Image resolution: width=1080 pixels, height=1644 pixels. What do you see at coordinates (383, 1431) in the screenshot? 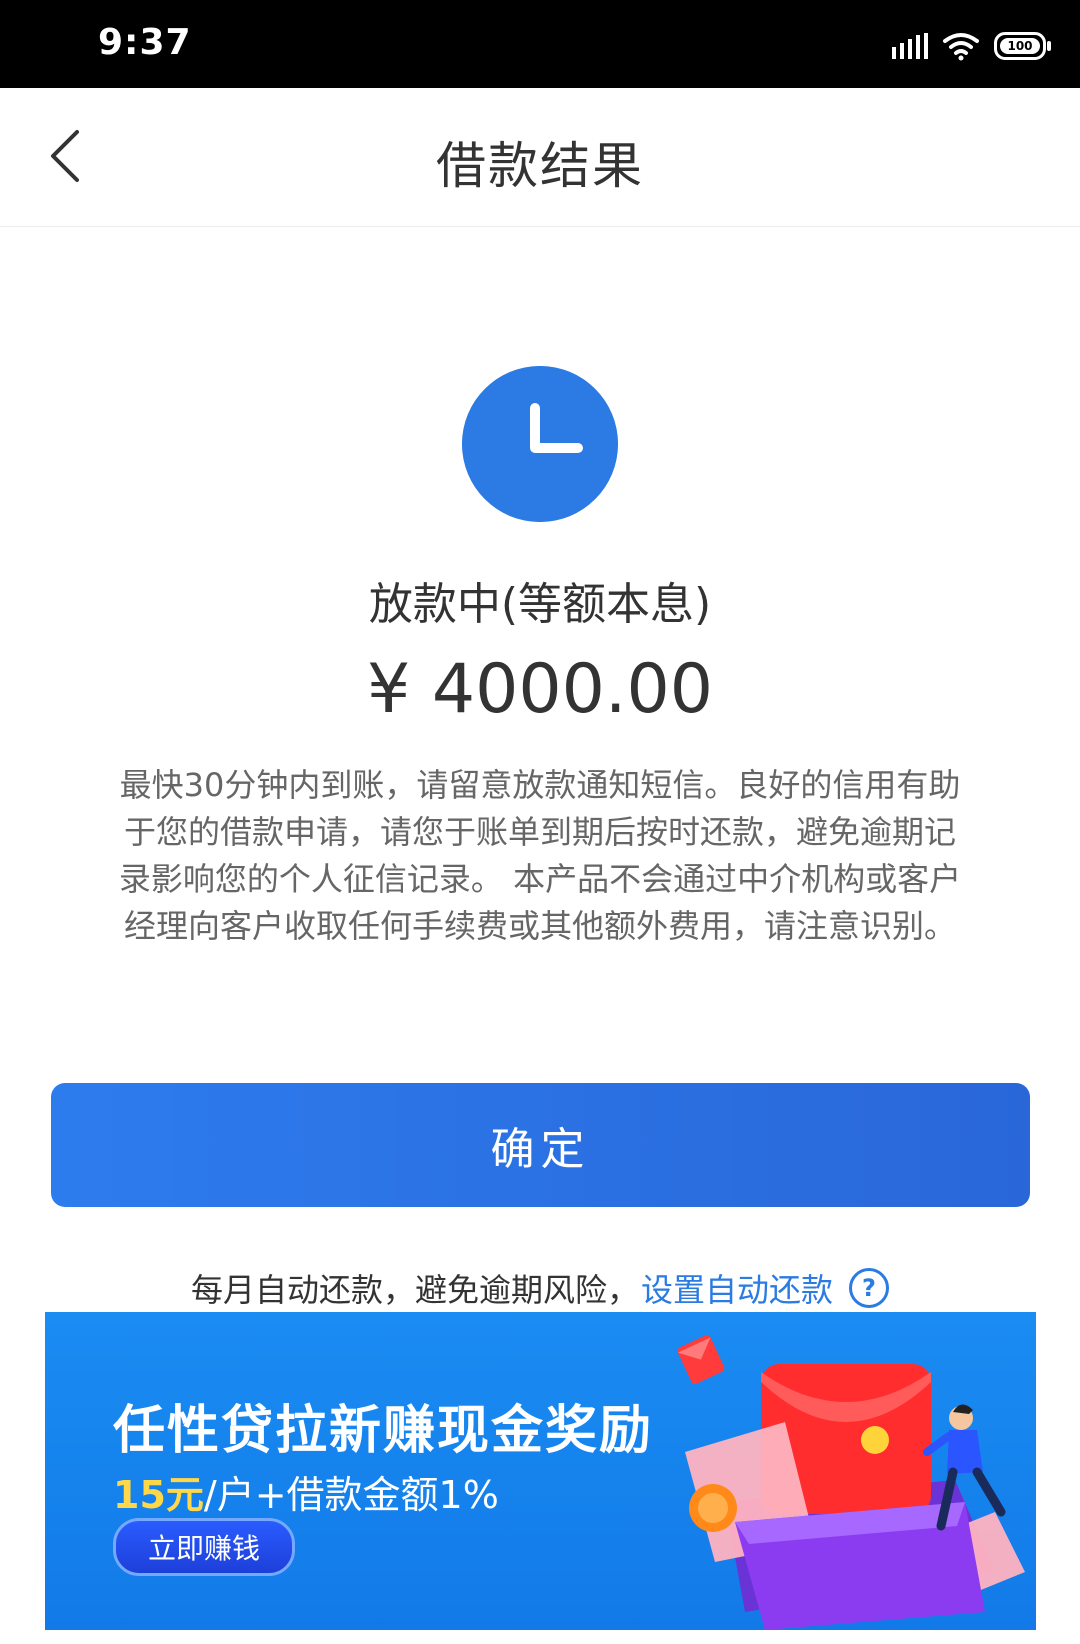
I see `promo-title: 任性贷拉新赚现金奖励` at bounding box center [383, 1431].